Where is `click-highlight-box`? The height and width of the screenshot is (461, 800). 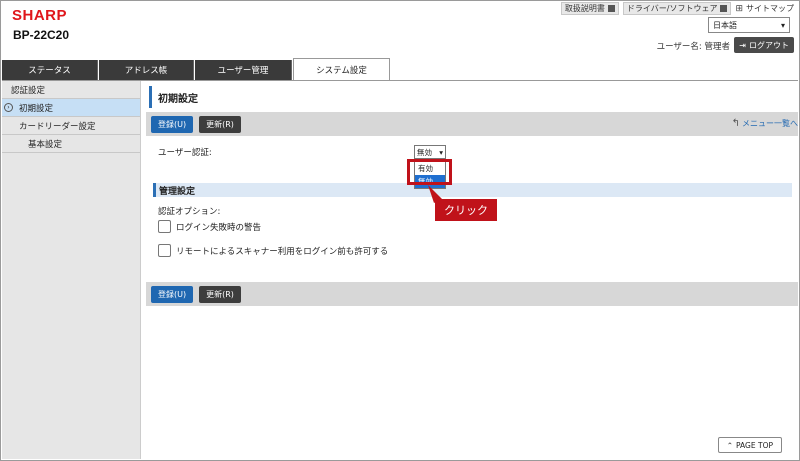 click-highlight-box is located at coordinates (429, 172).